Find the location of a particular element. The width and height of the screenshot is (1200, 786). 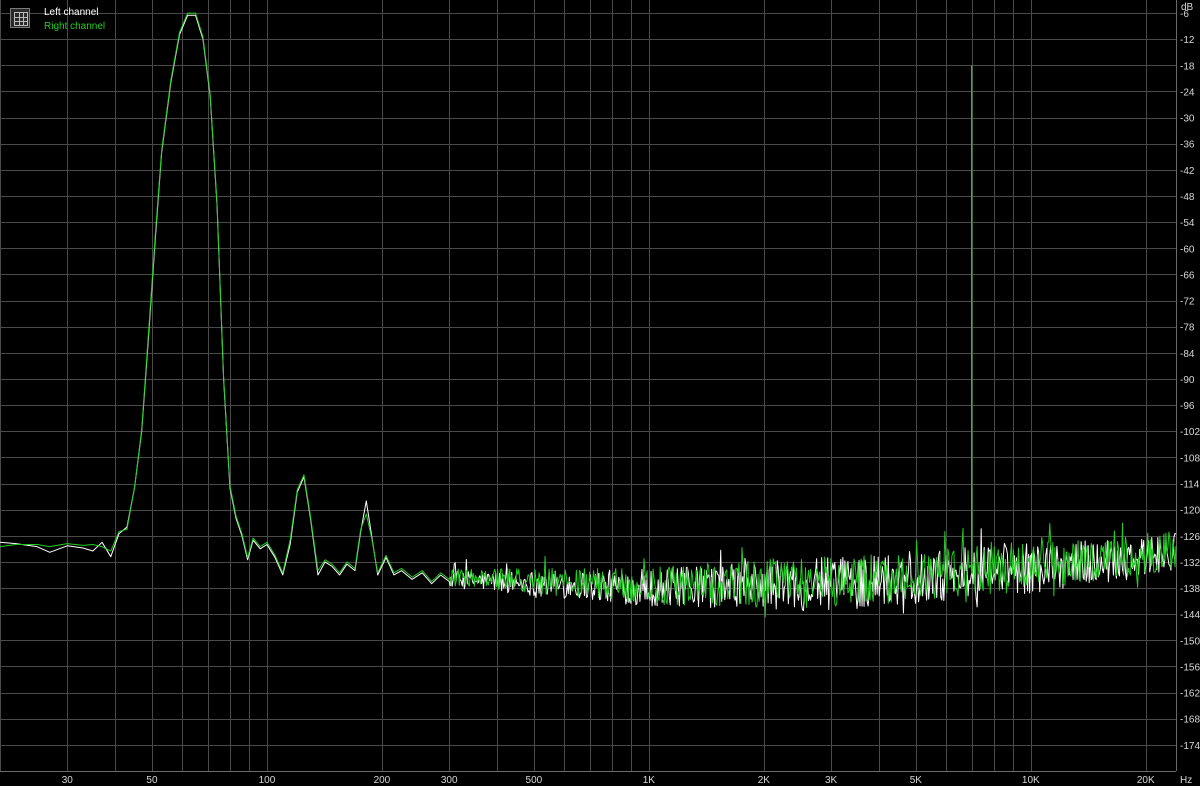

x-tick-label: 10K is located at coordinates (1031, 780).